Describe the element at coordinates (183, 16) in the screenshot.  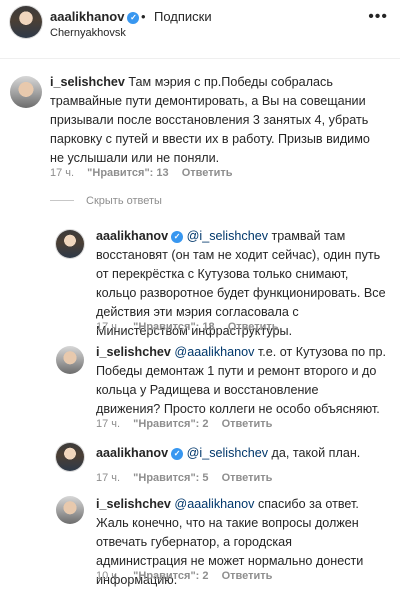
I see `following-button: Подписки` at that location.